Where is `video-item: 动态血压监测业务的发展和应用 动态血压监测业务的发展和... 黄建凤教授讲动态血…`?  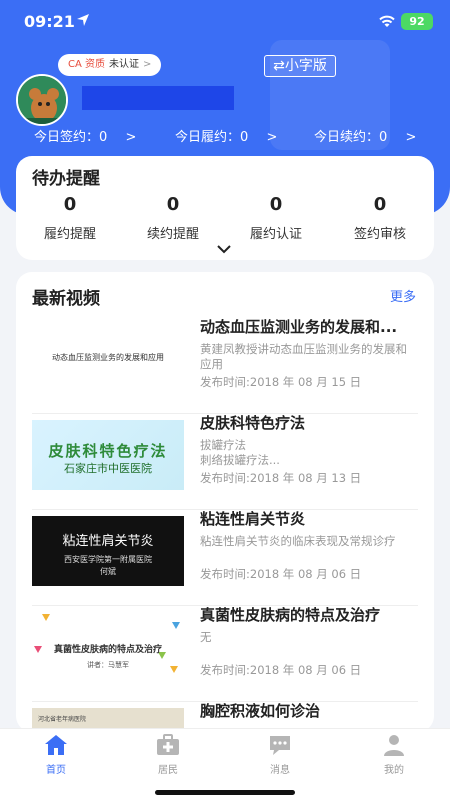
video-item: 动态血压监测业务的发展和应用 动态血压监测业务的发展和... 黄建凤教授讲动态血… is located at coordinates (225, 365).